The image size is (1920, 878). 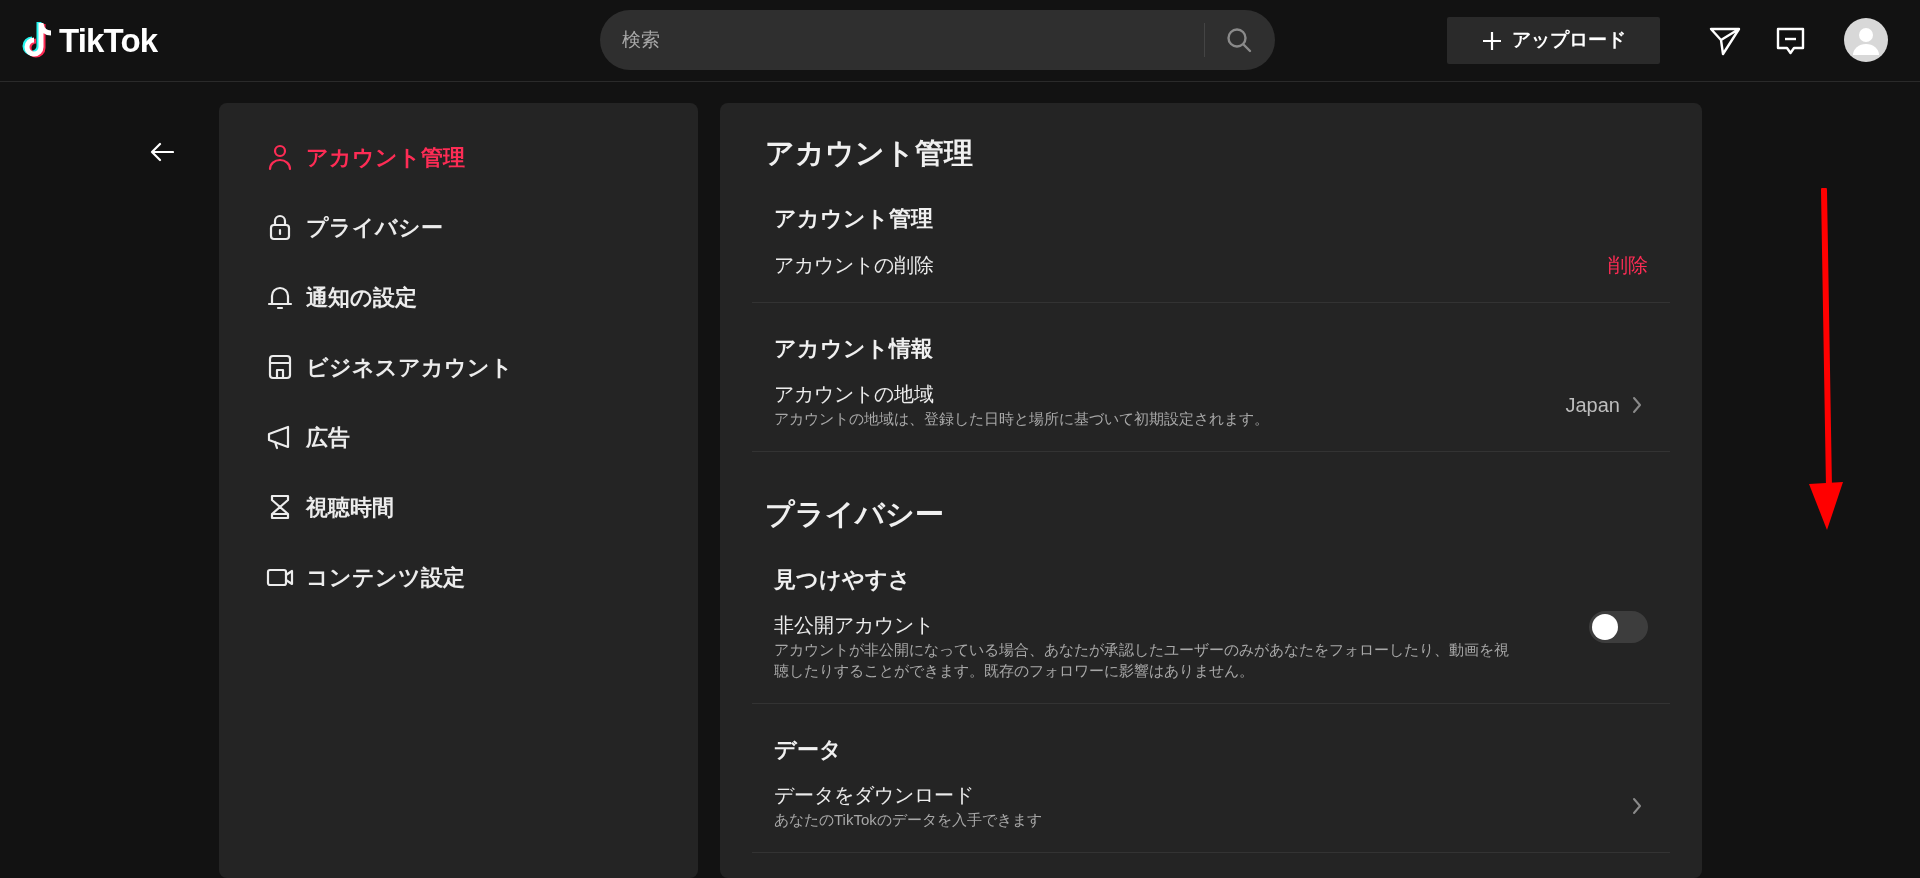 I want to click on back-icon, so click(x=162, y=152).